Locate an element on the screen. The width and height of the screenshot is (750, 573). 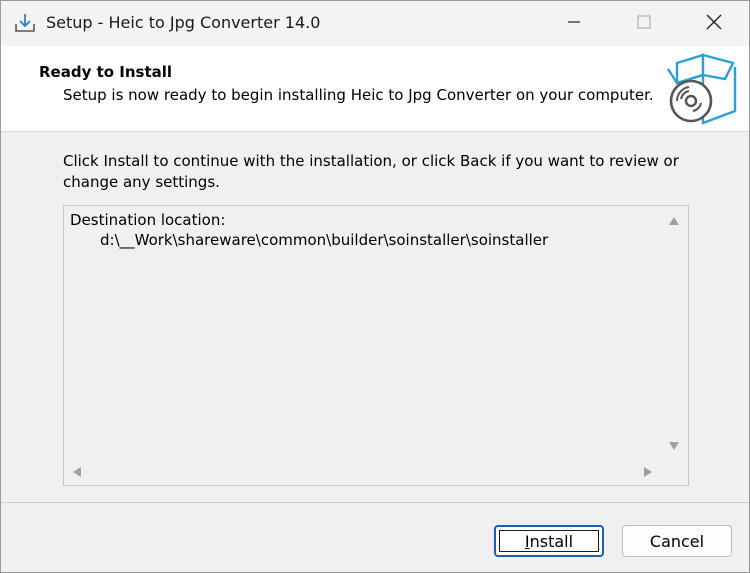
close-icon is located at coordinates (714, 24).